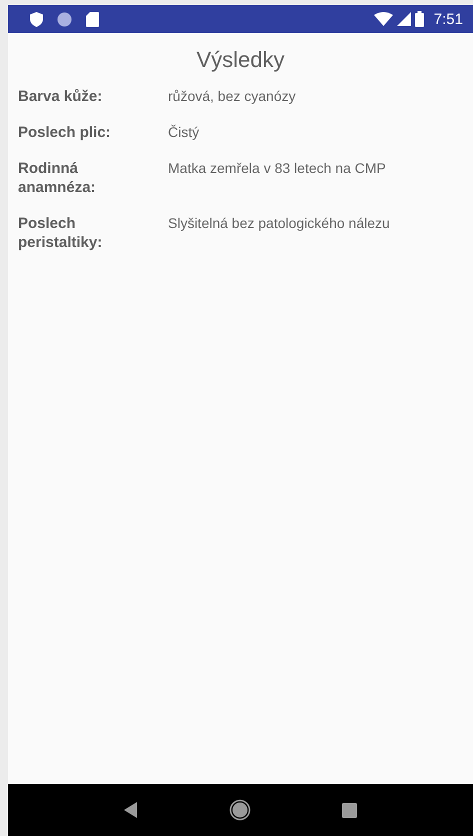 The height and width of the screenshot is (836, 473). I want to click on home-icon, so click(239, 810).